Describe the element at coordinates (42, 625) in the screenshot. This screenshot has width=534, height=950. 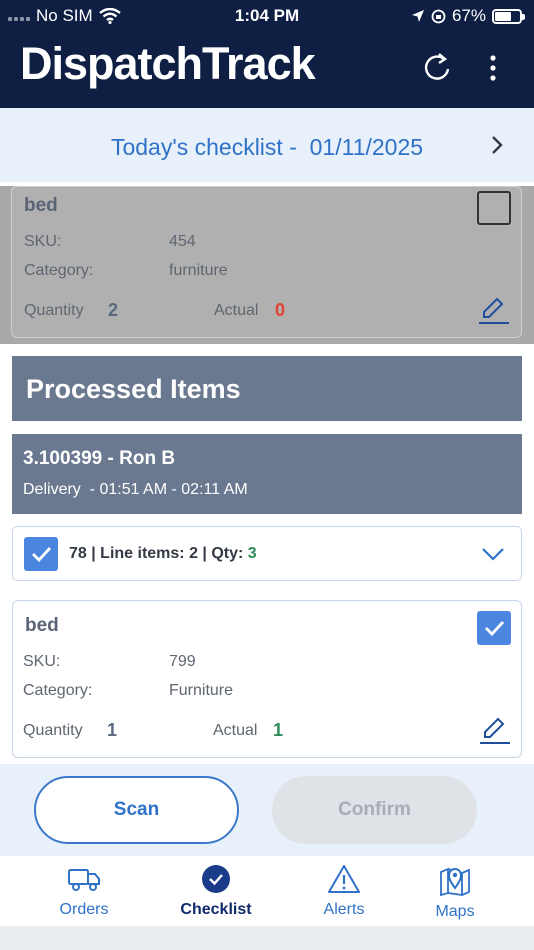
I see `processed-item-name: bed` at that location.